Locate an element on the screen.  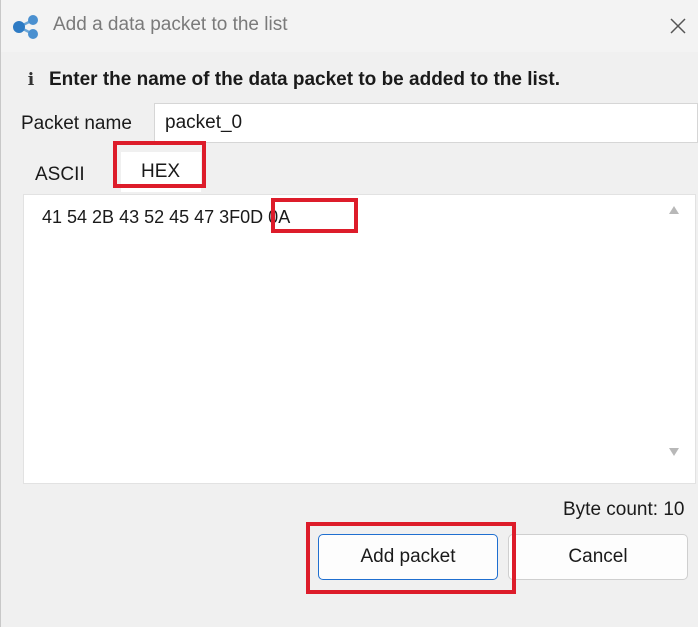
cancel-button: Cancel is located at coordinates (598, 557).